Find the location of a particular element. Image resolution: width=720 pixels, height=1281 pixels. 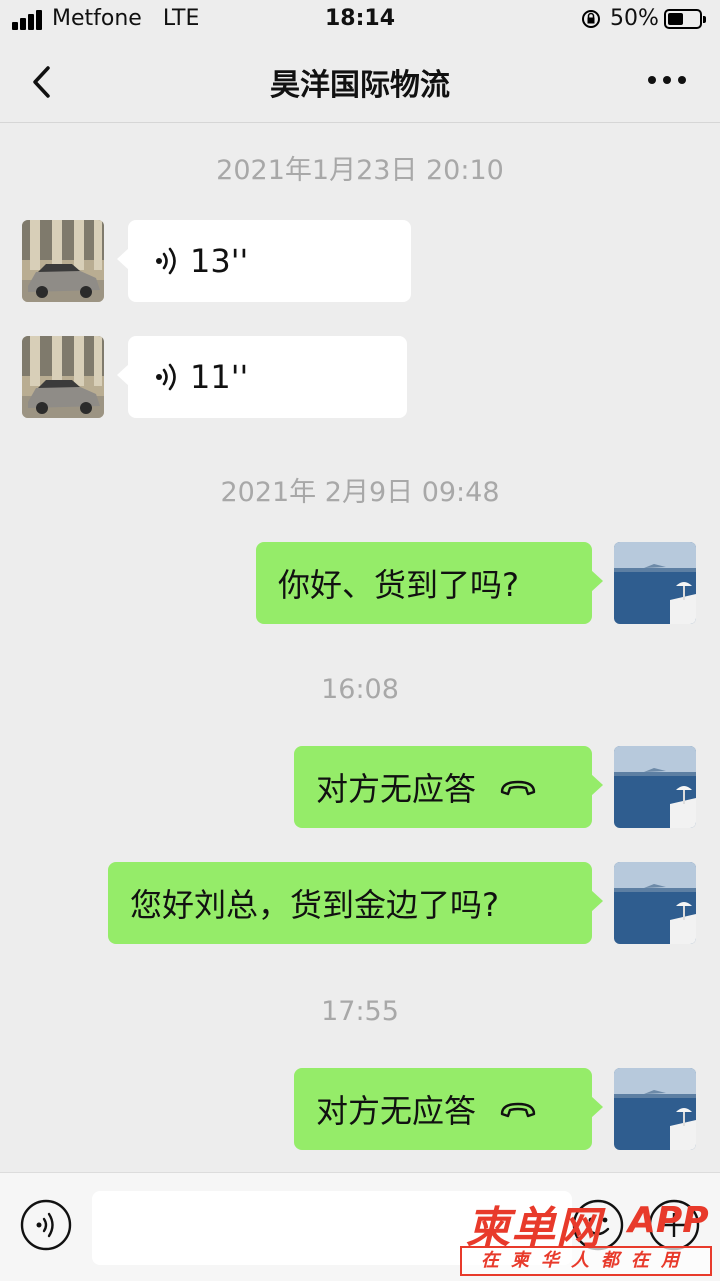

chat-title: 昊洋国际物流 is located at coordinates (360, 82).